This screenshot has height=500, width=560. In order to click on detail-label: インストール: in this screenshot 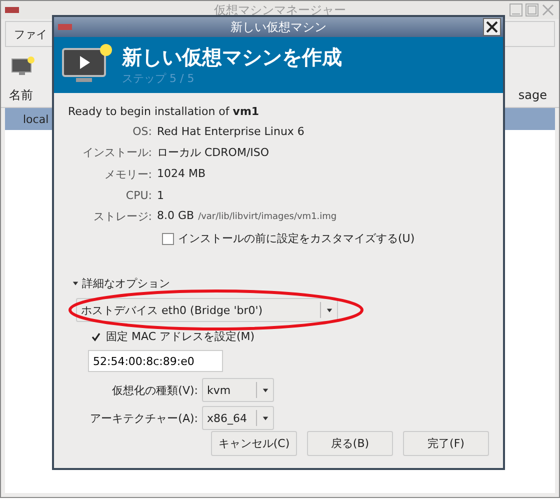, I will do `click(116, 152)`.